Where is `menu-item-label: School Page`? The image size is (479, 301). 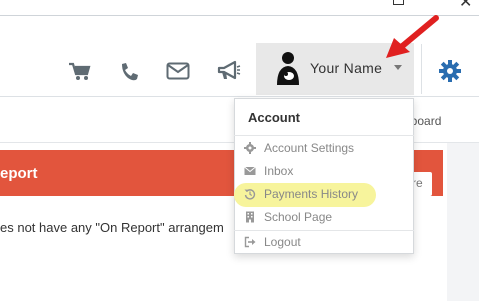 menu-item-label: School Page is located at coordinates (298, 217).